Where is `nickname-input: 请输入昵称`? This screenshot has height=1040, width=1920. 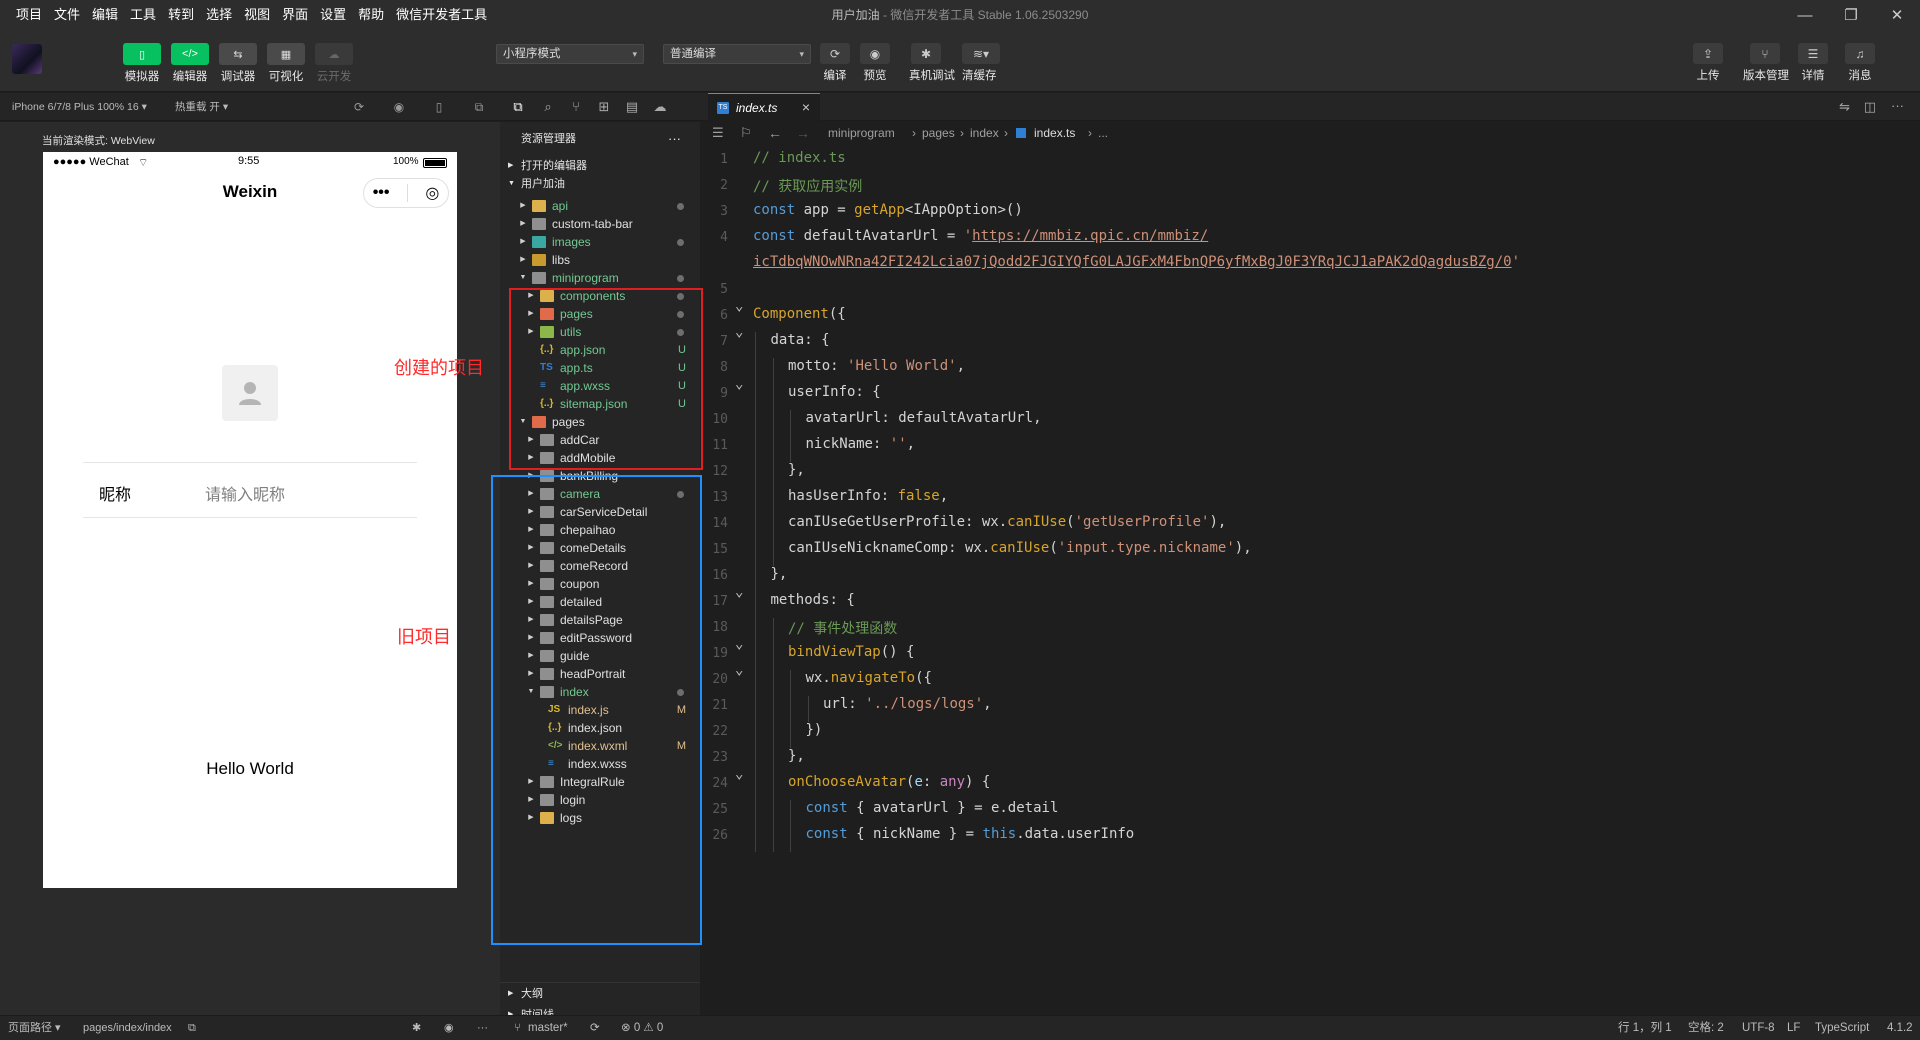
nickname-input: 请输入昵称 is located at coordinates (245, 493).